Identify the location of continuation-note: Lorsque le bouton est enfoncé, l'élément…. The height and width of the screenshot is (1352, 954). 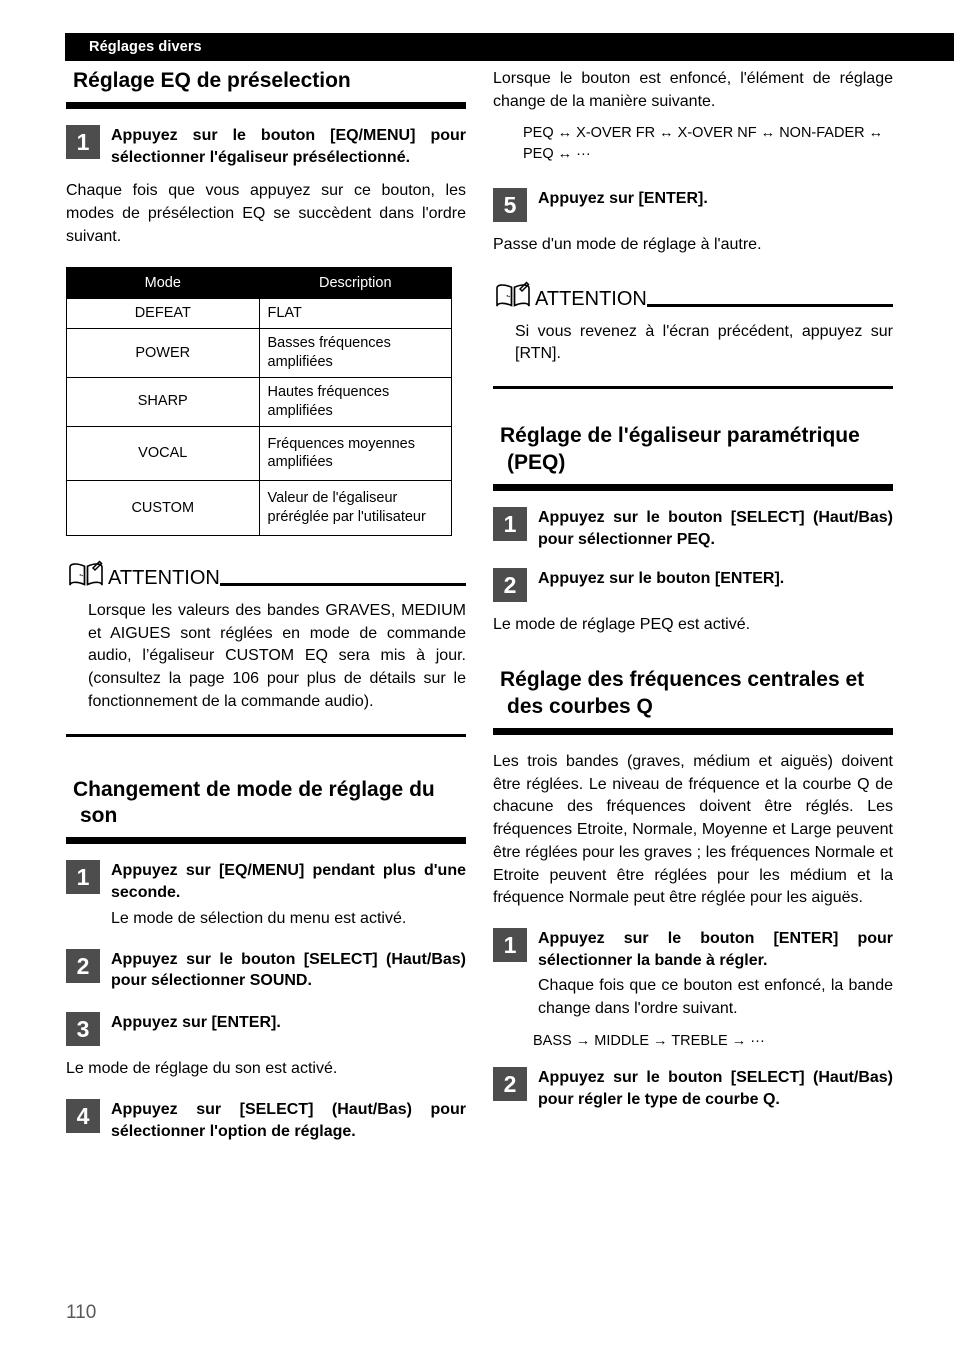
(693, 90).